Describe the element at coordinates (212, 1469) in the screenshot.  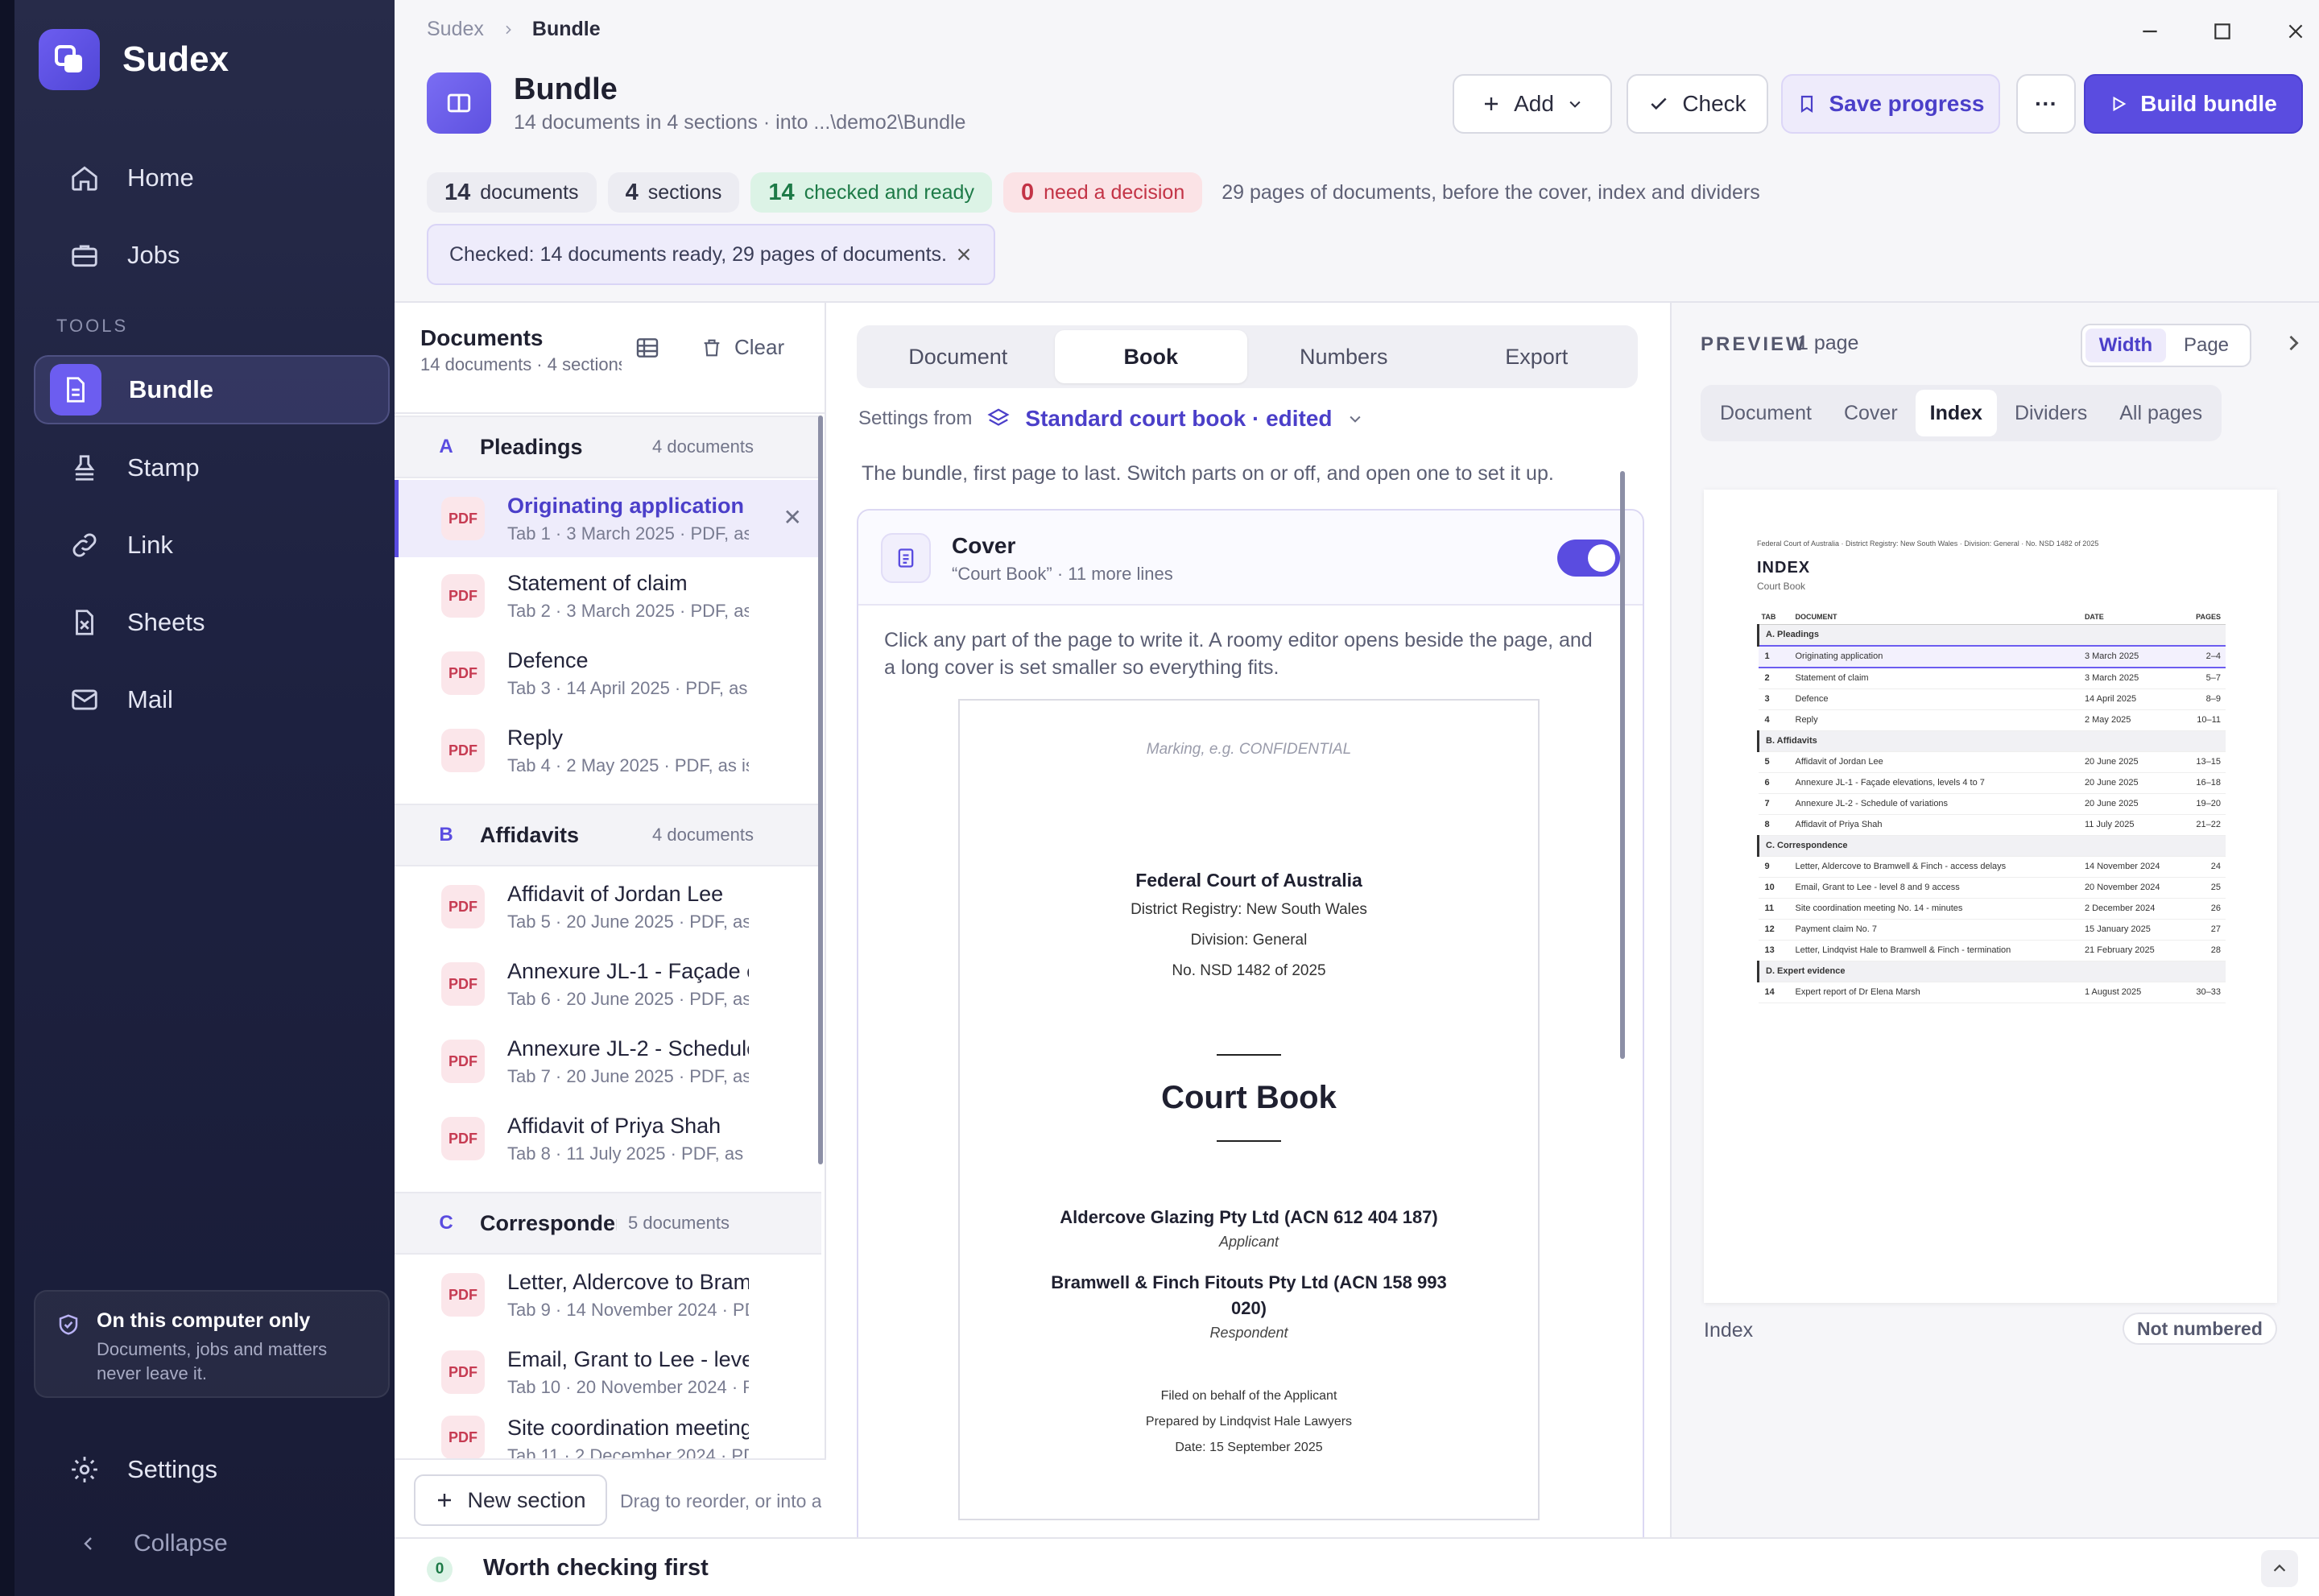
I see `nav-settings: Settings` at that location.